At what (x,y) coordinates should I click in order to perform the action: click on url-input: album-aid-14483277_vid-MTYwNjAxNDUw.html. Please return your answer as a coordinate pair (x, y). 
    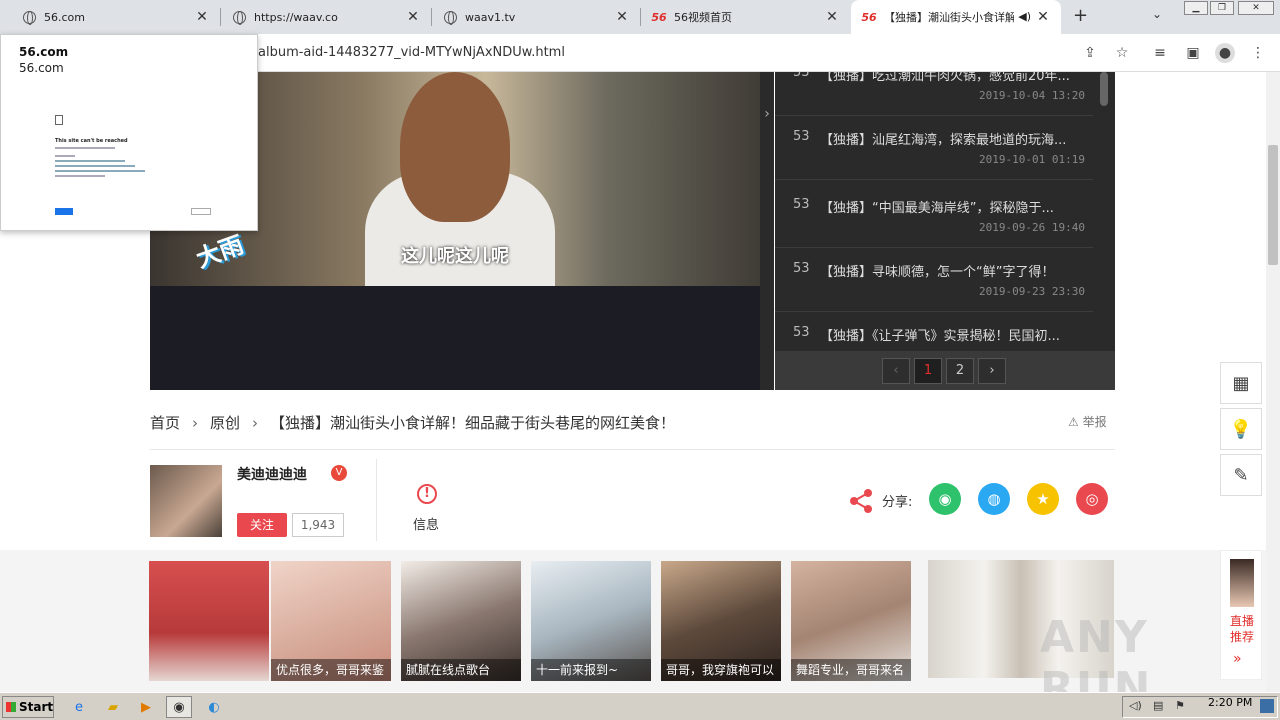
    Looking at the image, I should click on (411, 52).